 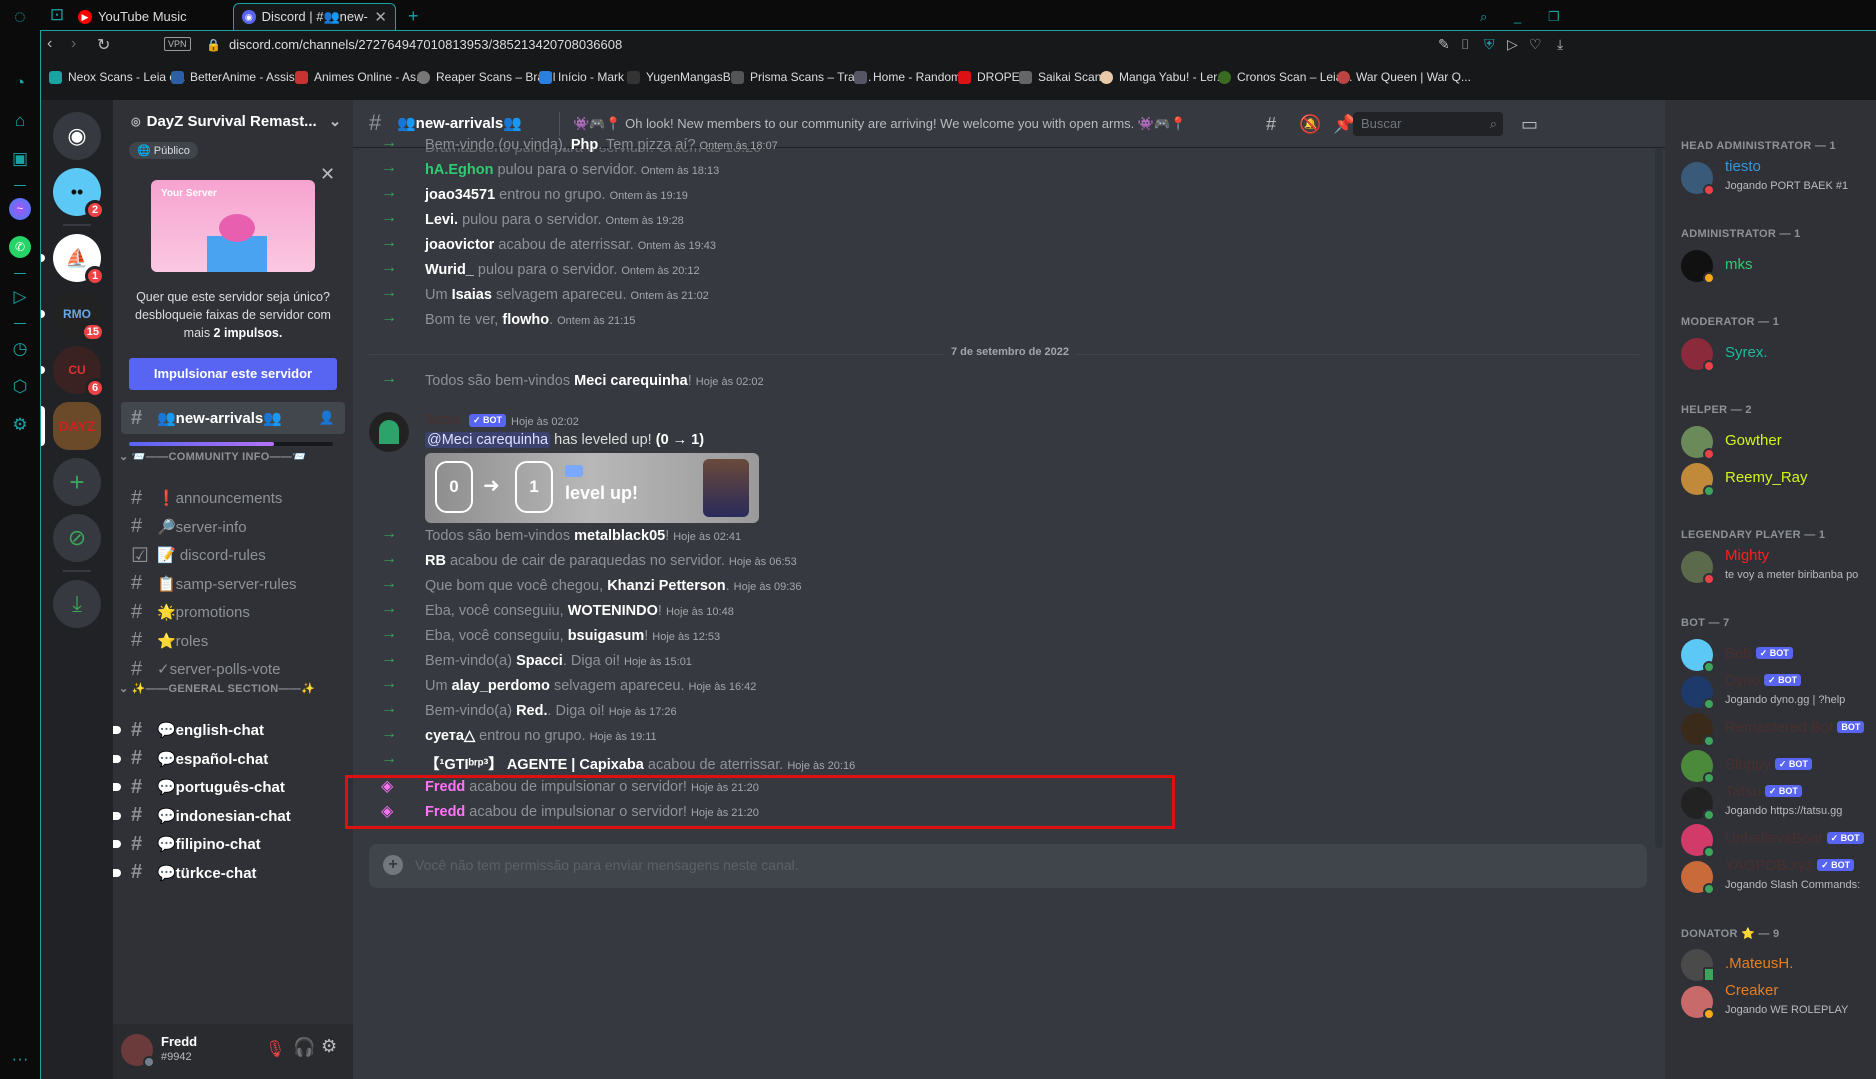 What do you see at coordinates (450, 736) in the screenshot?
I see `message-username: суета△` at bounding box center [450, 736].